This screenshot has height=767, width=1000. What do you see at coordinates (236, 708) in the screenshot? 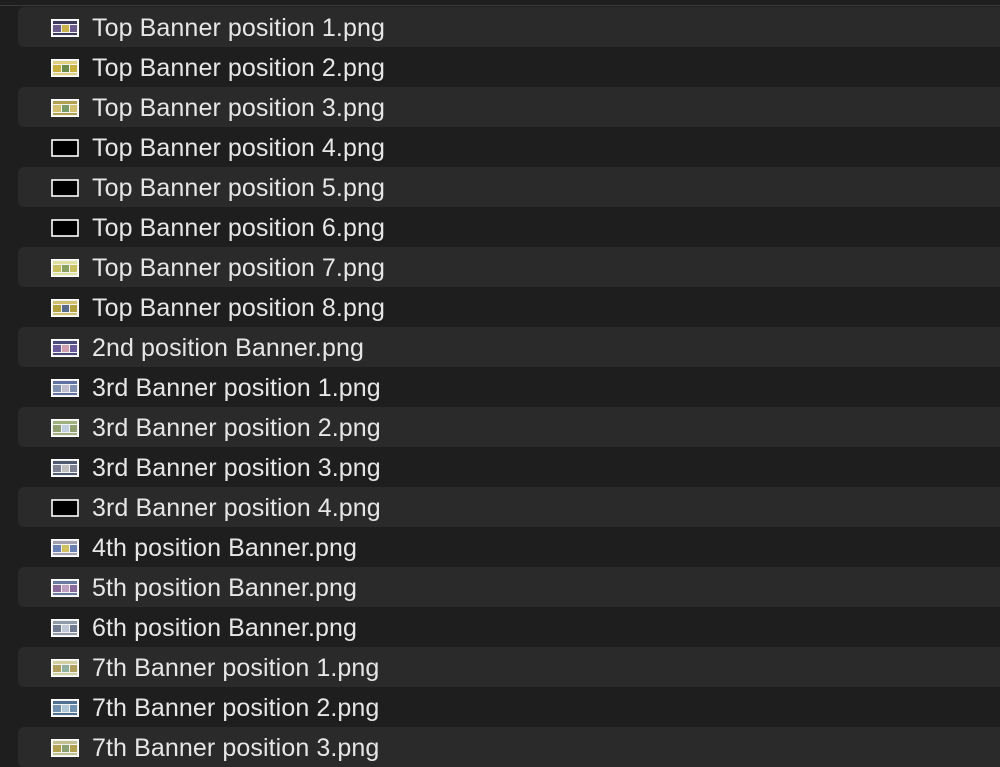
I see `file-name: 7th Banner position 2.png` at bounding box center [236, 708].